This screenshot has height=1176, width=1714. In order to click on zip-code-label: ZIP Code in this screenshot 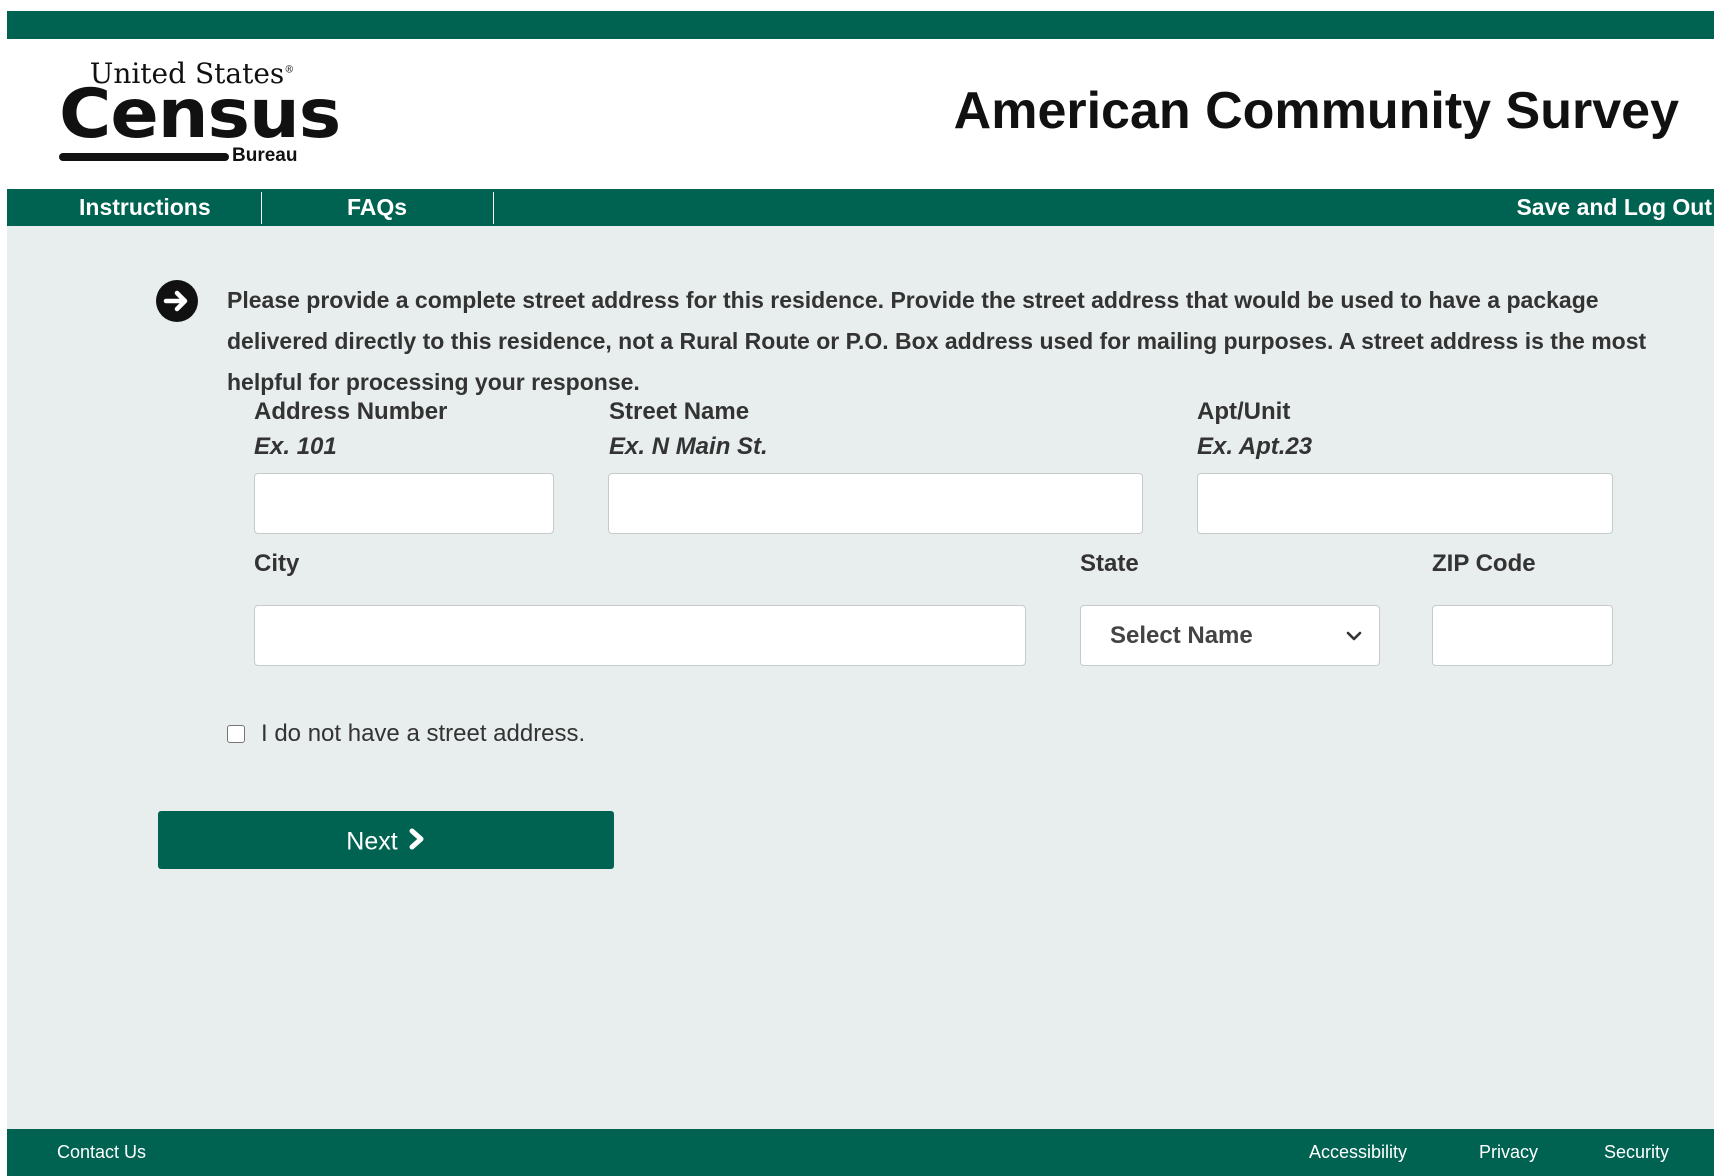, I will do `click(1484, 563)`.